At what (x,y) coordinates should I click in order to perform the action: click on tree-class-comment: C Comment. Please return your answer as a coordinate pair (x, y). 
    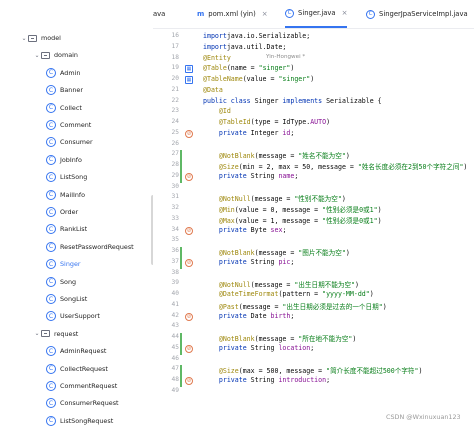
    Looking at the image, I should click on (68, 125).